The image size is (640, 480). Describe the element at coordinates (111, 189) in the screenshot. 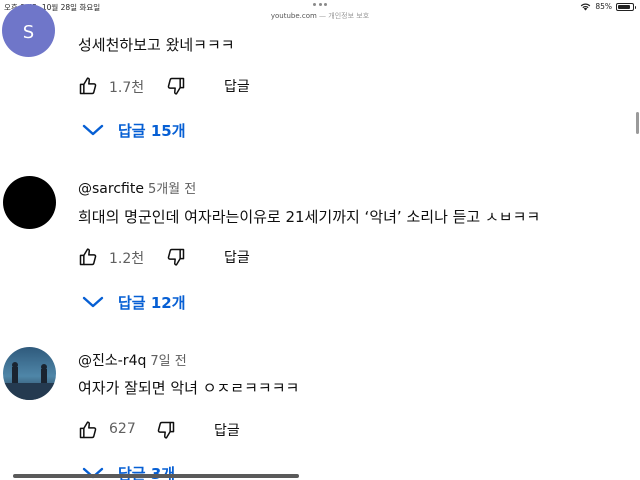

I see `author-handle: @sarcfite` at that location.